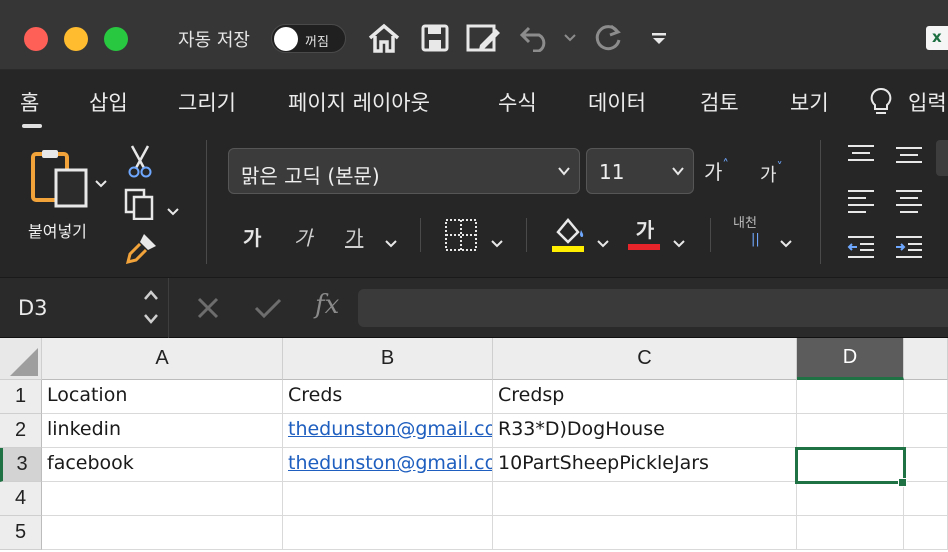  I want to click on close-window-button, so click(36, 39).